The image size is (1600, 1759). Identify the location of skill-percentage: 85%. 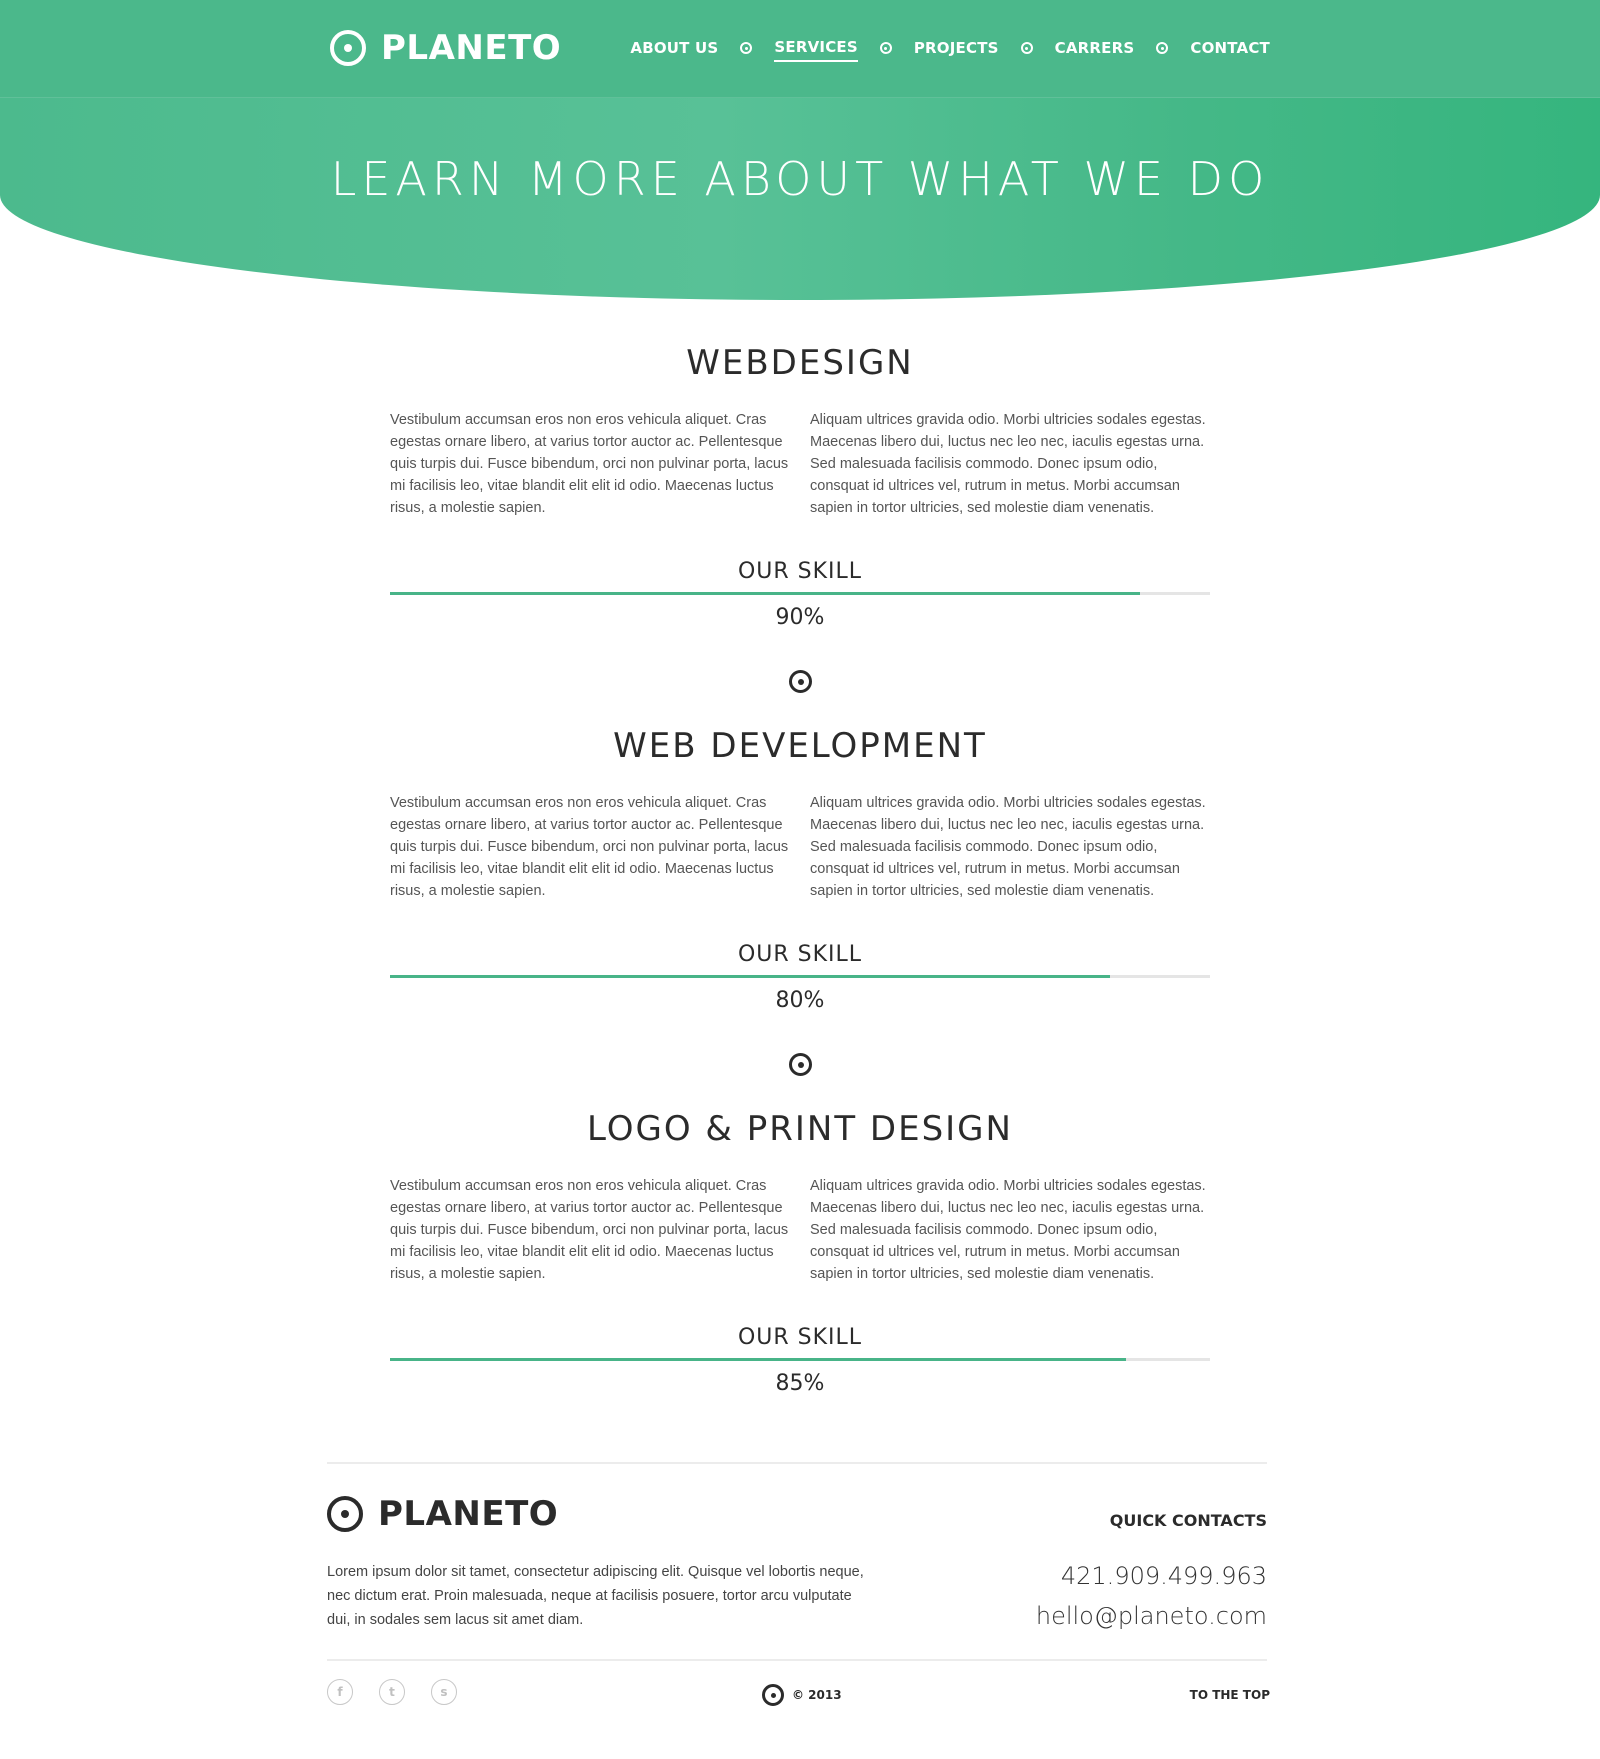
(800, 1383).